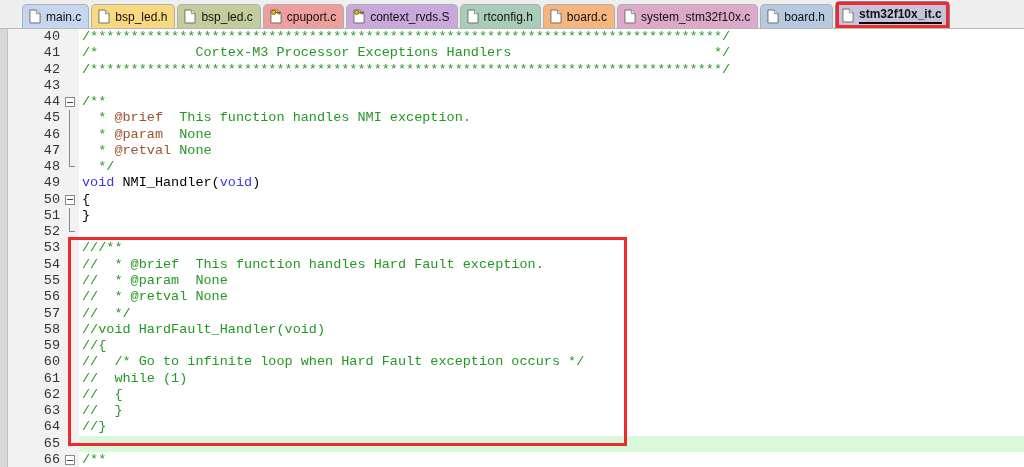  I want to click on file-tab: stm32f10x_it.c, so click(892, 14).